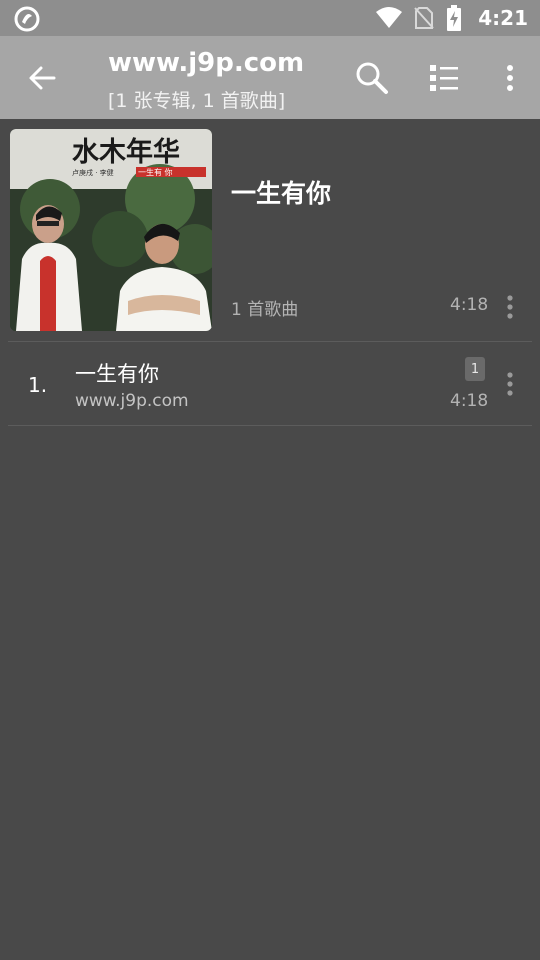  I want to click on album-cover-art: 水木年华 卢庚戌 · 李健 一生有 你, so click(111, 230).